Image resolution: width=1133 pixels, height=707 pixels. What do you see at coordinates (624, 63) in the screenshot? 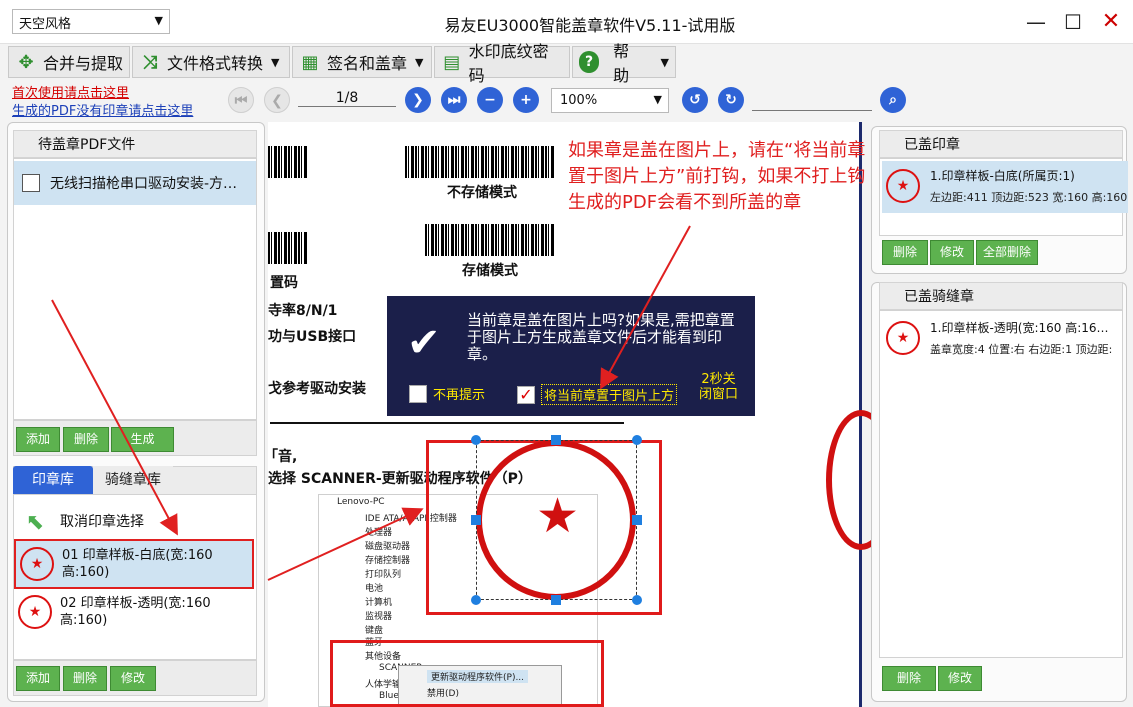
I see `help-button: ? 帮助 ▼` at bounding box center [624, 63].